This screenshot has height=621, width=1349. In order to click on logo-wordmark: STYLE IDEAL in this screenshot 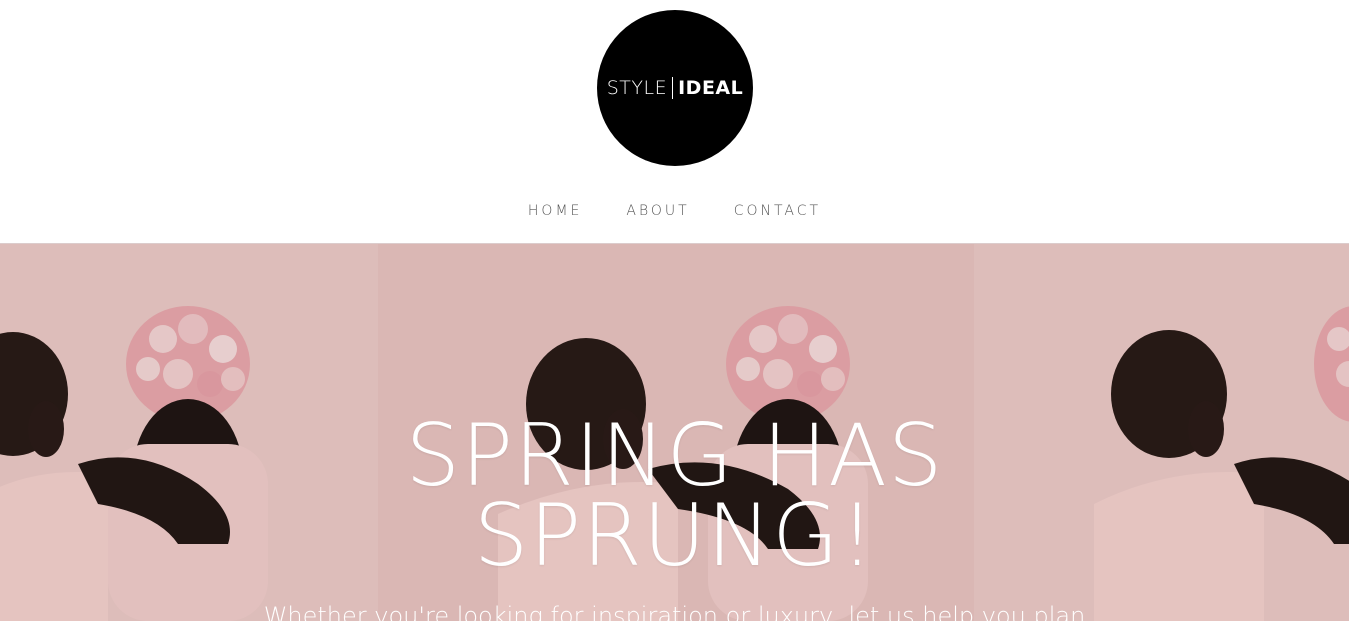, I will do `click(675, 88)`.